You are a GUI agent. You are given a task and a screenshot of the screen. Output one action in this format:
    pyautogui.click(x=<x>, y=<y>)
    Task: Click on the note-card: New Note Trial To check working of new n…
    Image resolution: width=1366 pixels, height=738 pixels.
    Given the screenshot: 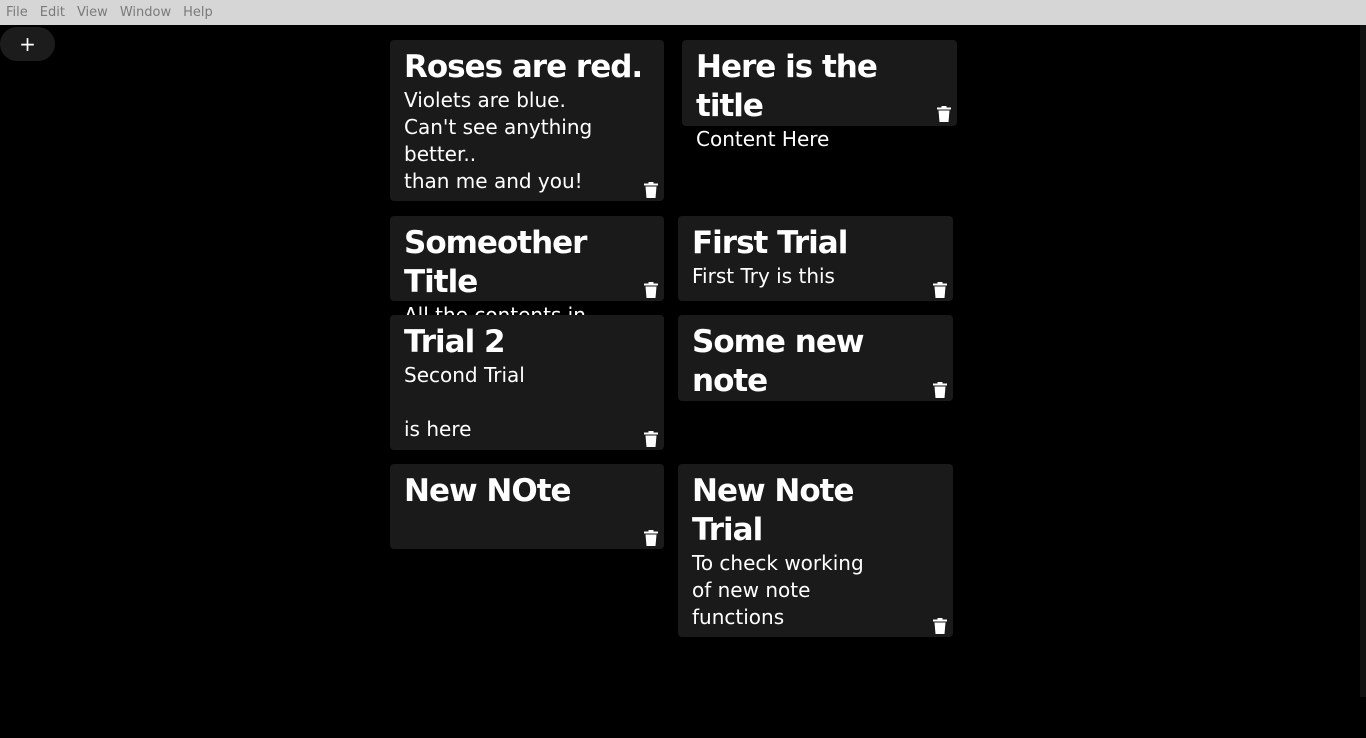 What is the action you would take?
    pyautogui.click(x=815, y=550)
    